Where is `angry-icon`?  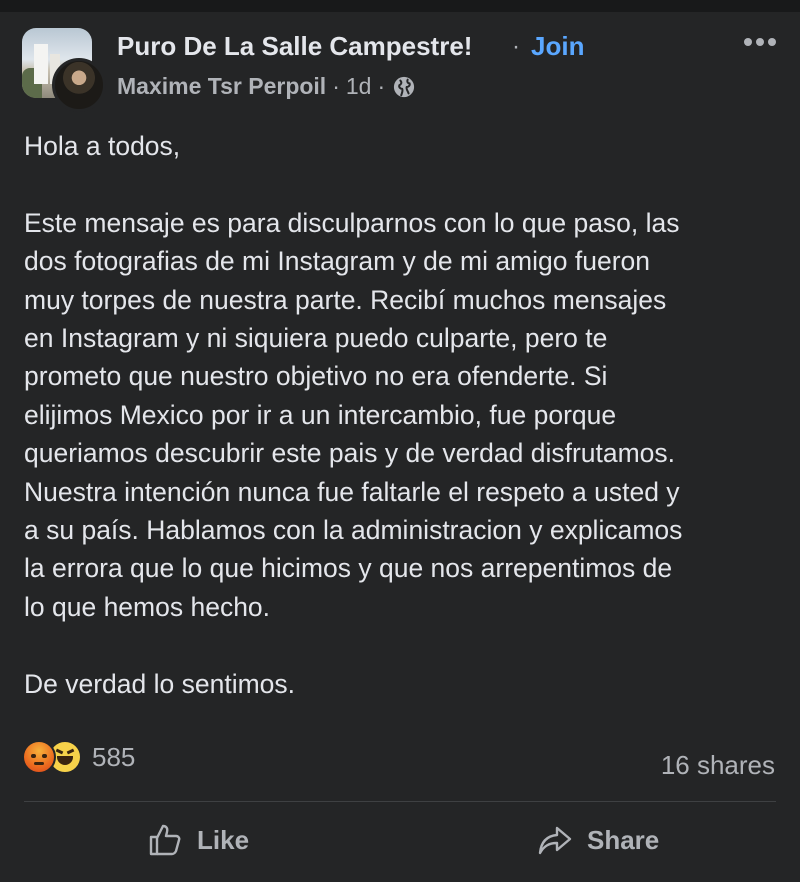 angry-icon is located at coordinates (39, 757).